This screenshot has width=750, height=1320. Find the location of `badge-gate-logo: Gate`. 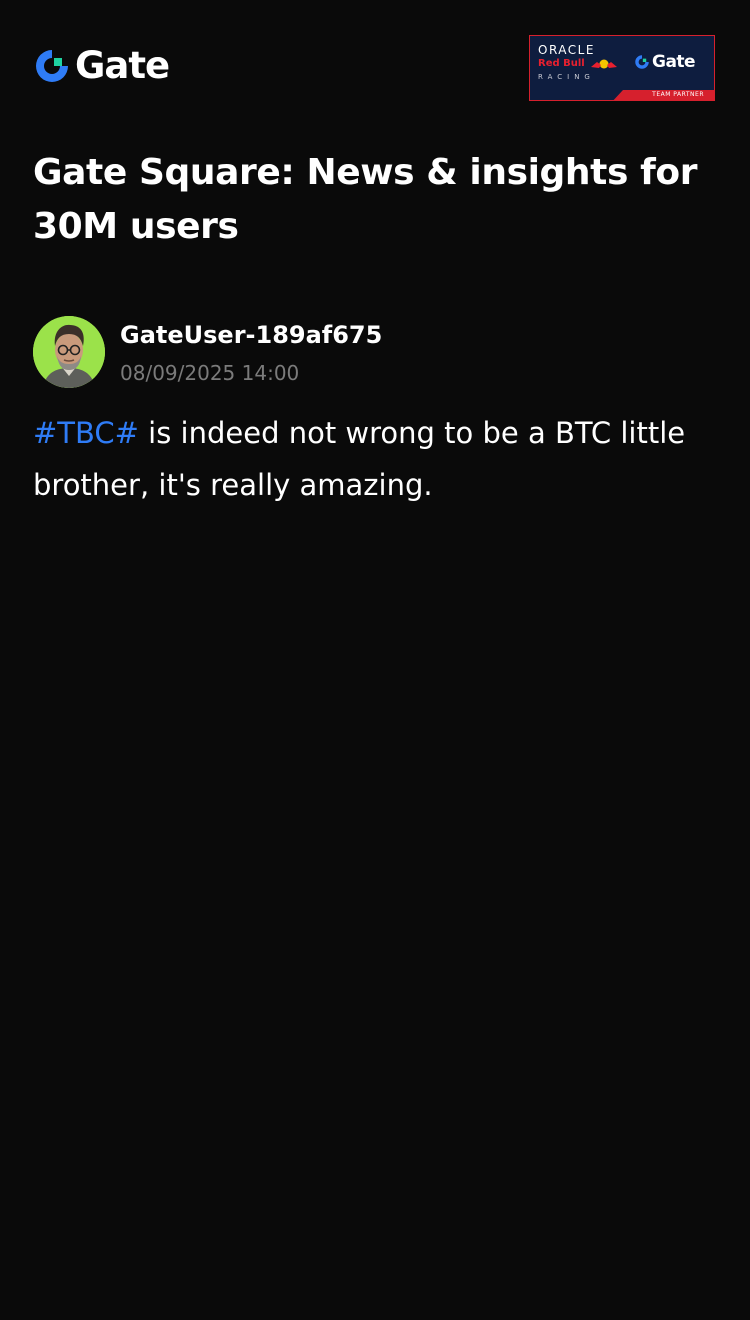

badge-gate-logo: Gate is located at coordinates (665, 62).